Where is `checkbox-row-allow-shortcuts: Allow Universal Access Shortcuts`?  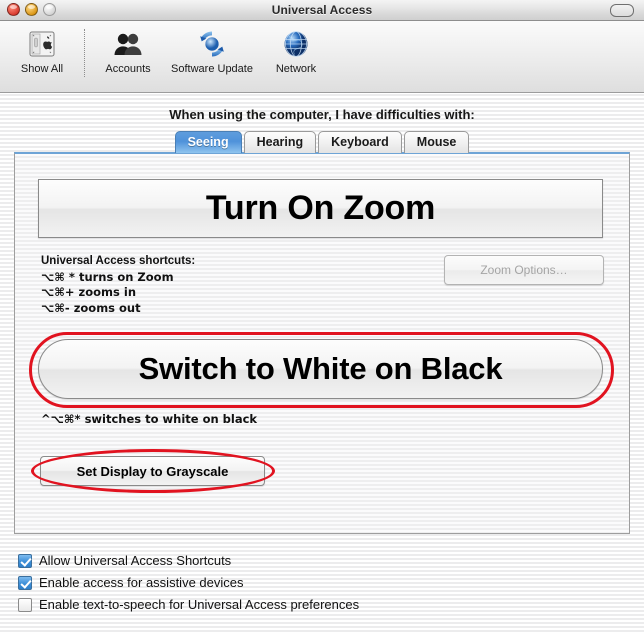
checkbox-row-allow-shortcuts: Allow Universal Access Shortcuts is located at coordinates (188, 560).